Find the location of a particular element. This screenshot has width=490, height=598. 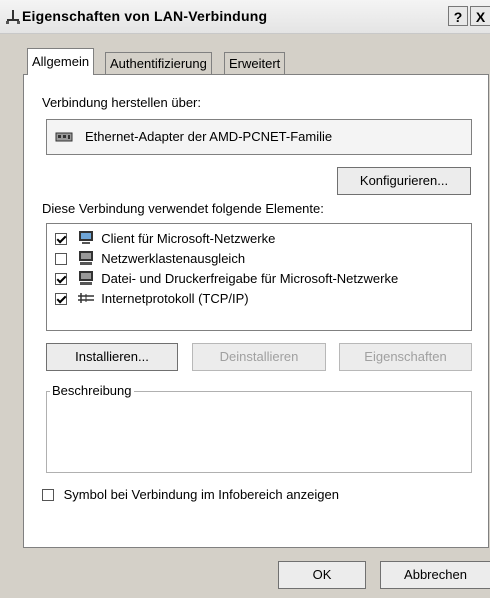

description-label: Beschreibung is located at coordinates (92, 390).